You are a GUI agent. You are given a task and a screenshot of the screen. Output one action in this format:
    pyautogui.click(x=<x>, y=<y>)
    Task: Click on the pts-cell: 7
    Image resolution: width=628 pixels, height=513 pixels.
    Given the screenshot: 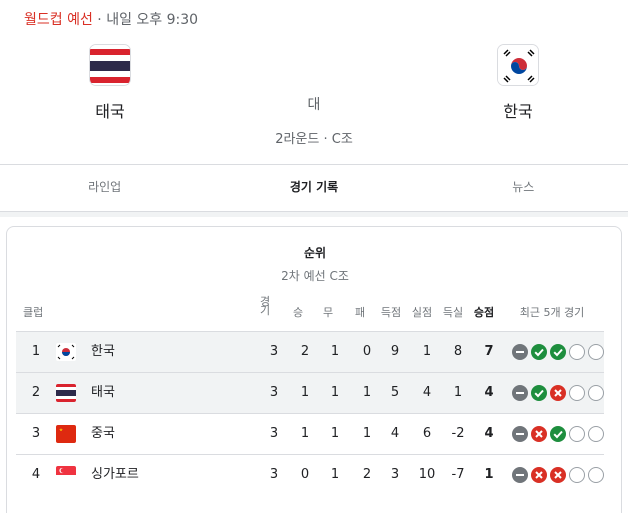 What is the action you would take?
    pyautogui.click(x=489, y=351)
    